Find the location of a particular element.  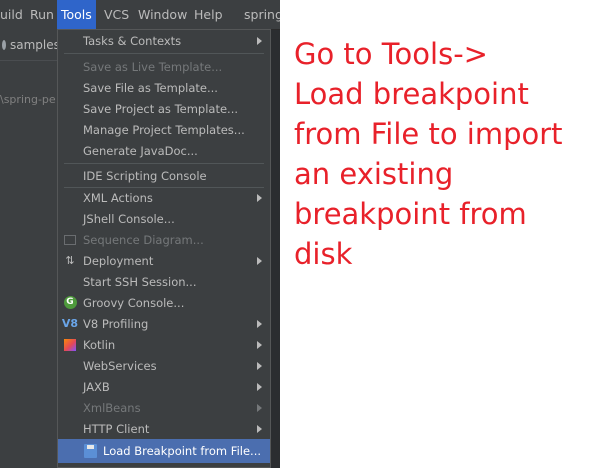

groovy-icon: G is located at coordinates (70, 303).